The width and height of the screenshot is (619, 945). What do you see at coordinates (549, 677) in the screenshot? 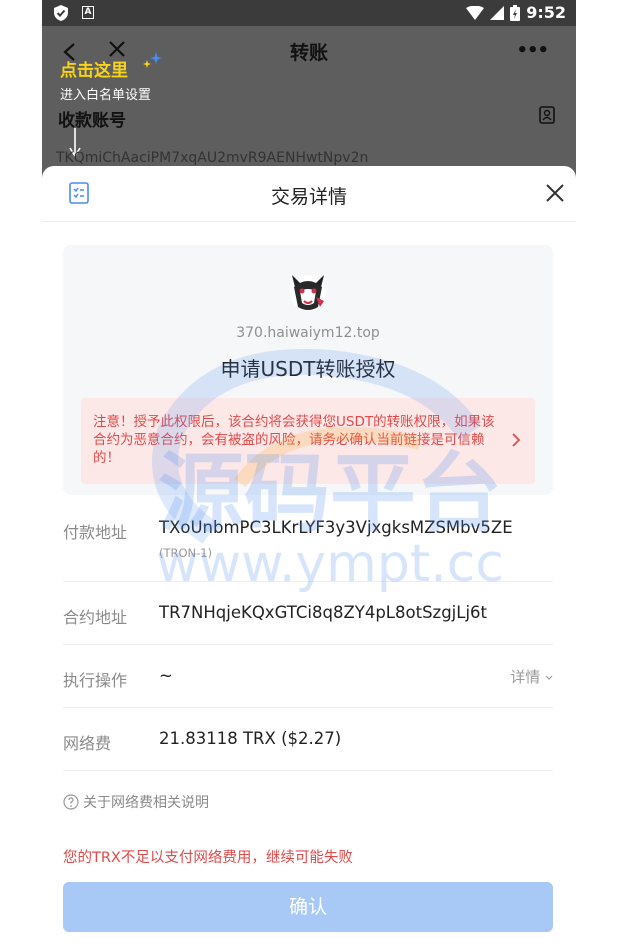
I see `chevron-down-icon` at bounding box center [549, 677].